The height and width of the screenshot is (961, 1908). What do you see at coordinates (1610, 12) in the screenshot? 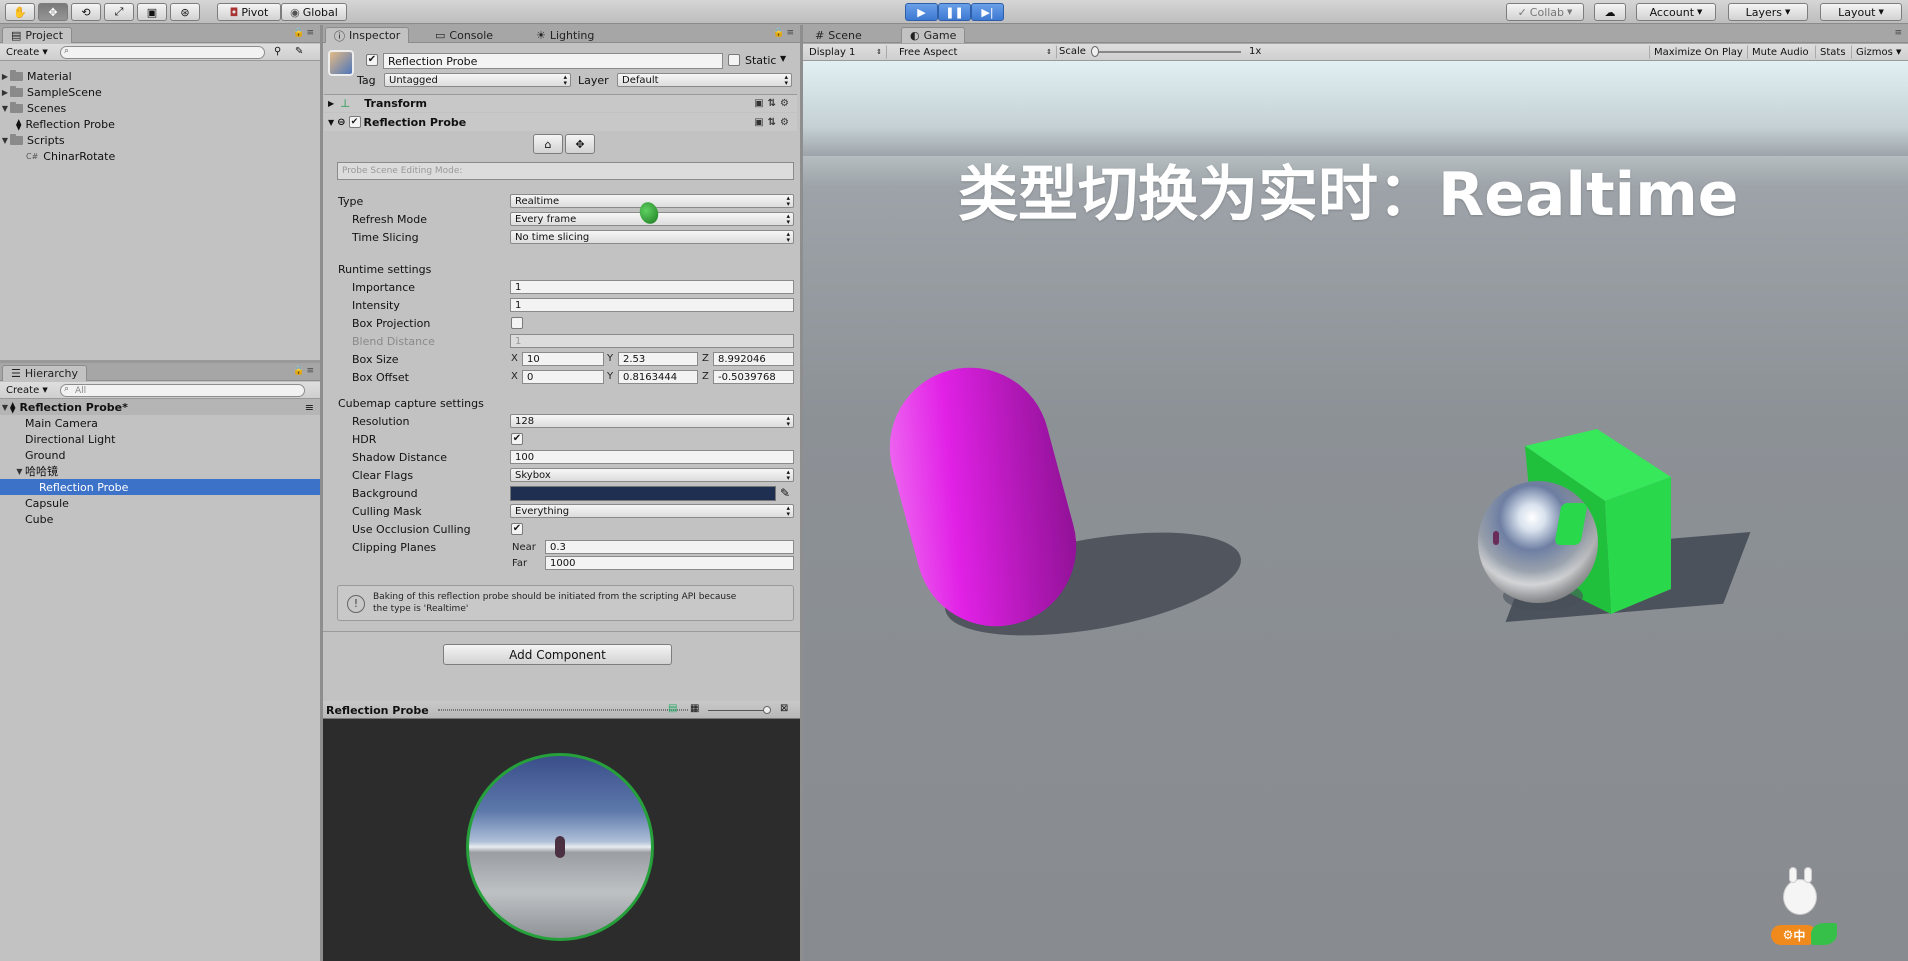
I see `cloud-button: ☁` at bounding box center [1610, 12].